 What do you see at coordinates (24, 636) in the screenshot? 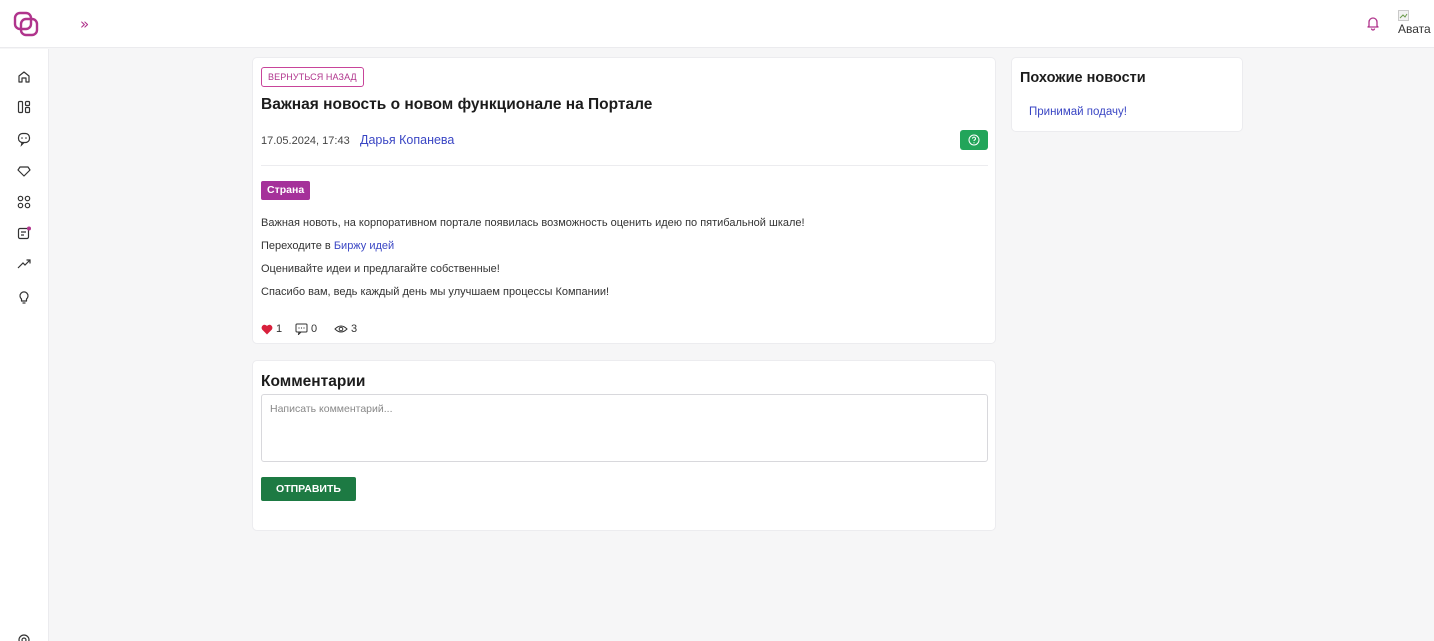
I see `settings-icon` at bounding box center [24, 636].